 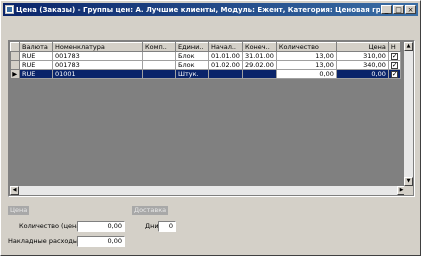 What do you see at coordinates (97, 74) in the screenshot?
I see `cell-item: 01001` at bounding box center [97, 74].